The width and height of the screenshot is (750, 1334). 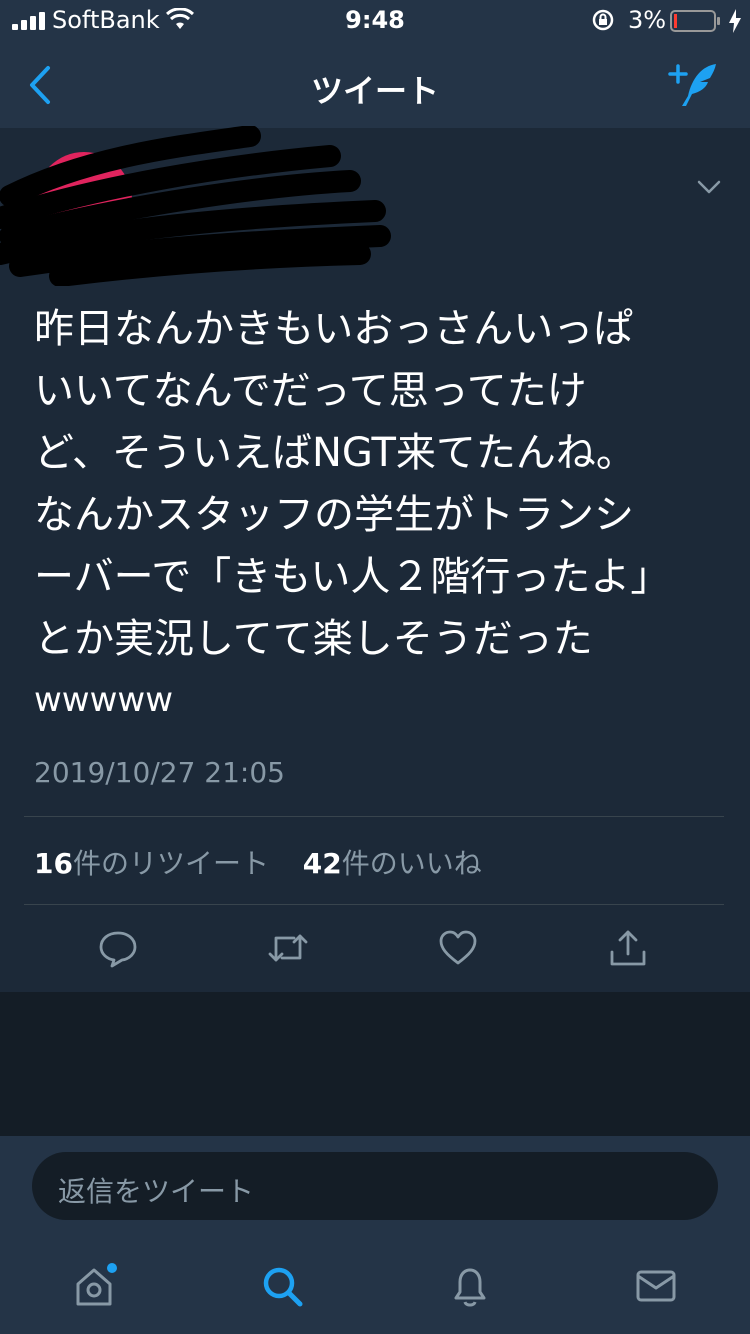 What do you see at coordinates (170, 863) in the screenshot?
I see `retweet-label: 件のリツイート` at bounding box center [170, 863].